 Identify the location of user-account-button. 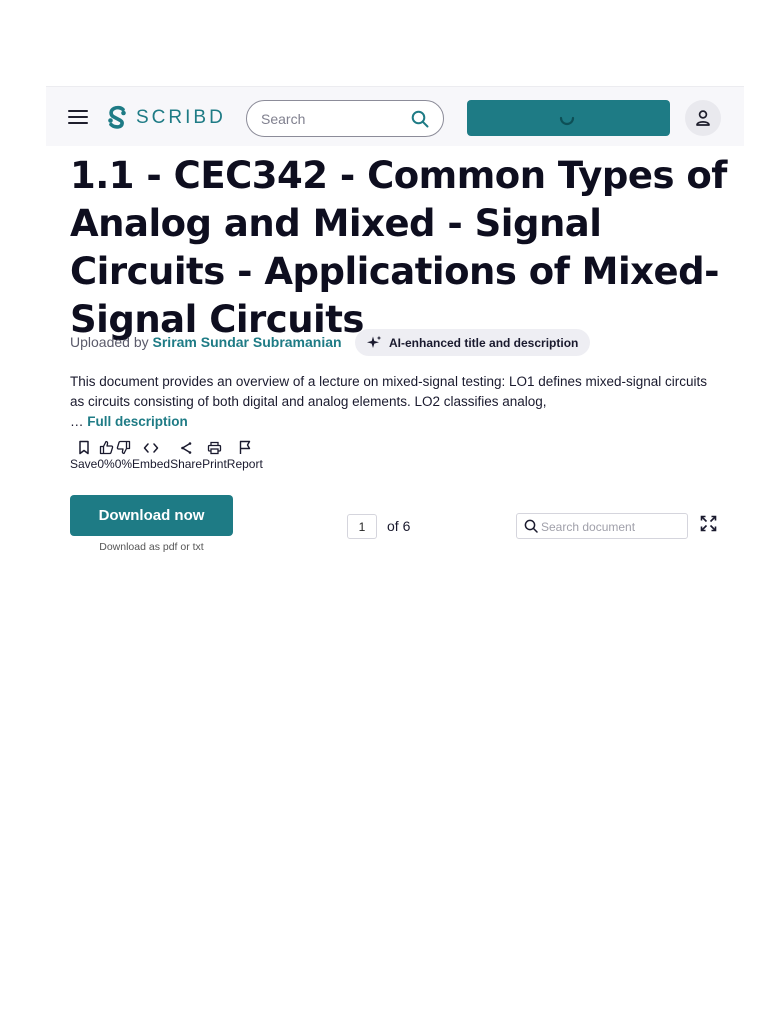
(703, 118).